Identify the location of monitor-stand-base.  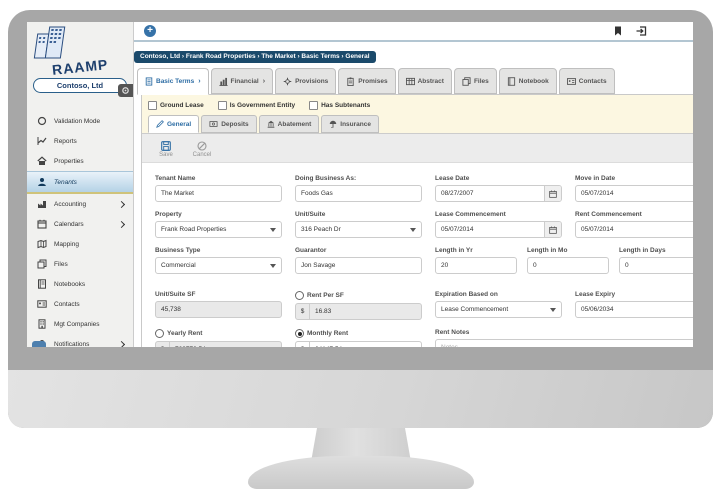
(361, 472).